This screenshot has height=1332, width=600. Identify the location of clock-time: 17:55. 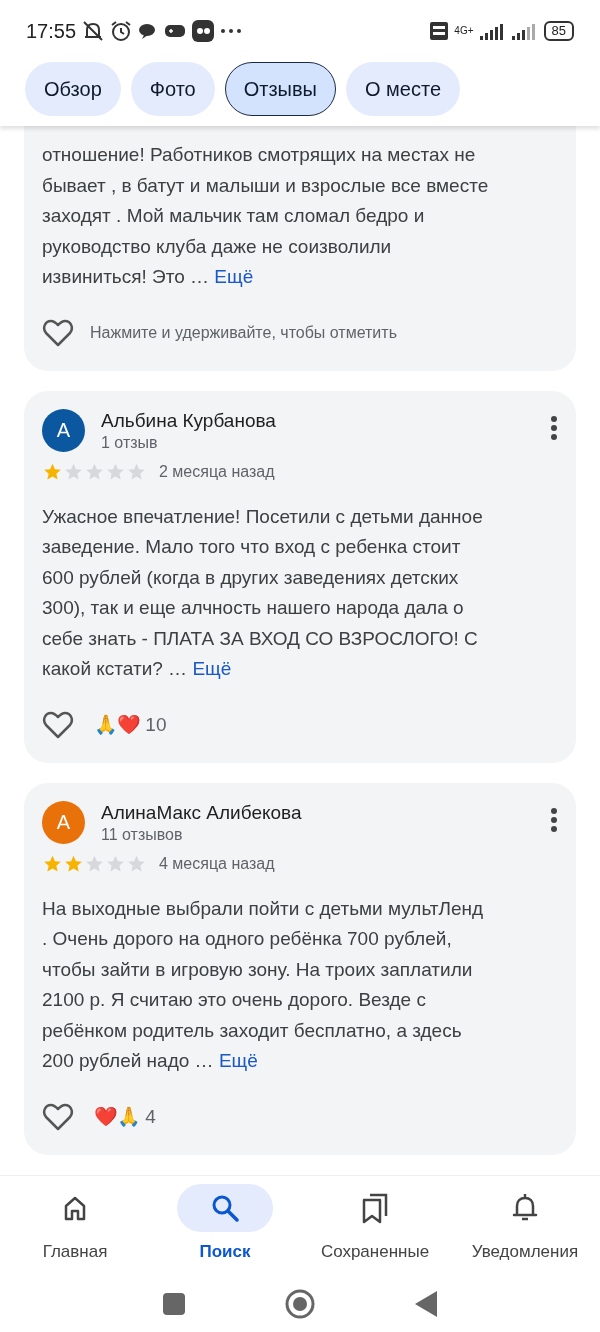
(51, 31).